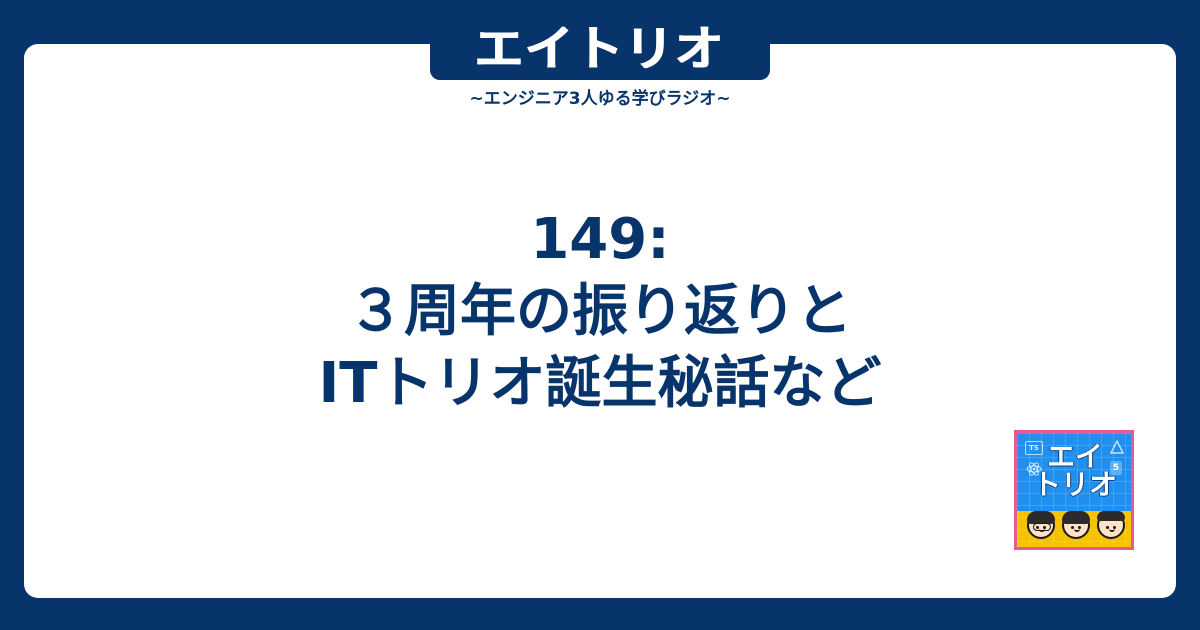 Image resolution: width=1200 pixels, height=630 pixels. Describe the element at coordinates (600, 383) in the screenshot. I see `episode-title-line-3: ITトリオ誕生秘話など` at that location.